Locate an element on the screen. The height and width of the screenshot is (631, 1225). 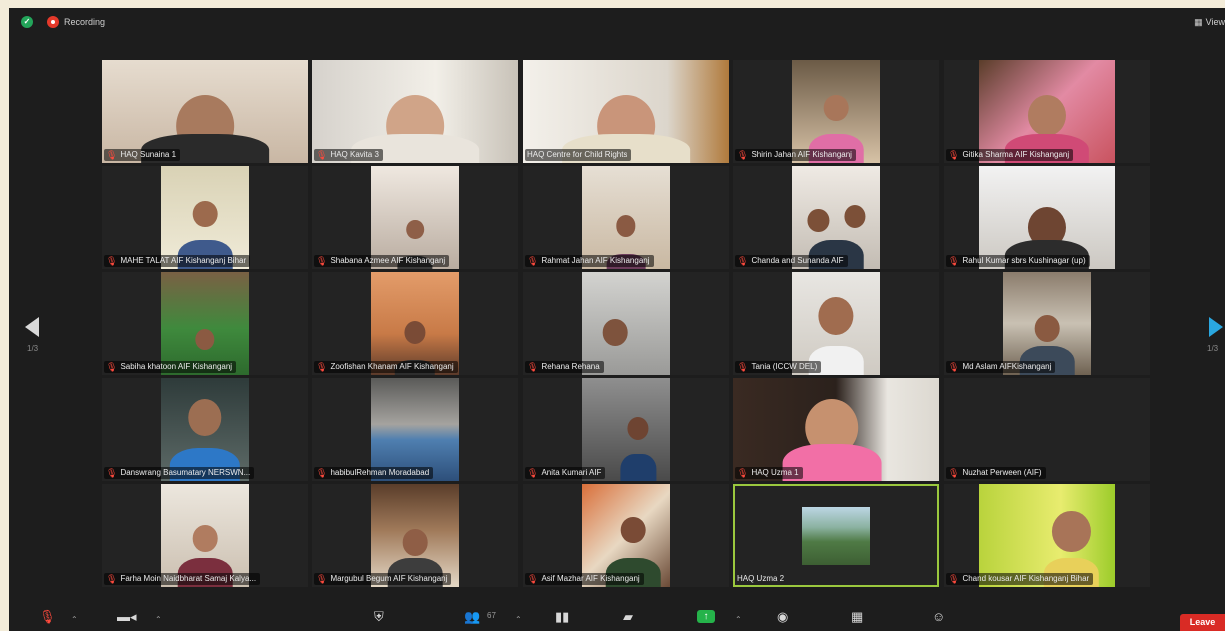
meeting-toolbar: 🎙 ⌃ ▬◂ ⌃ ⛨ 👥 67 ⌃ ▮▮ ▰ ↑ ⌃ ◉ ▦ ☺ Leave is located at coordinates (617, 618).